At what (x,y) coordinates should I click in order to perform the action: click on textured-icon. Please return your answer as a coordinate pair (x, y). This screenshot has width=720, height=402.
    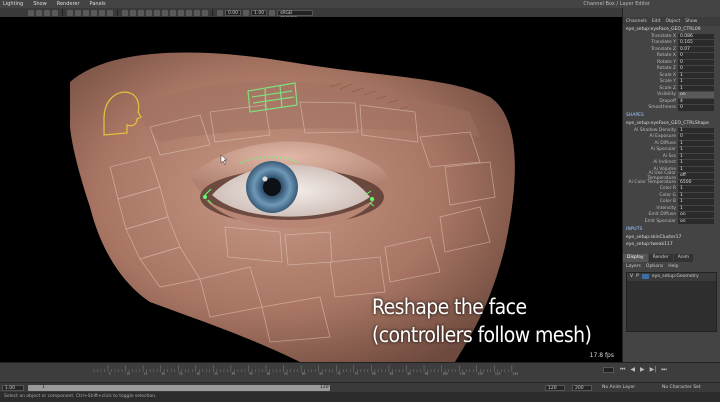
    Looking at the image, I should click on (141, 12).